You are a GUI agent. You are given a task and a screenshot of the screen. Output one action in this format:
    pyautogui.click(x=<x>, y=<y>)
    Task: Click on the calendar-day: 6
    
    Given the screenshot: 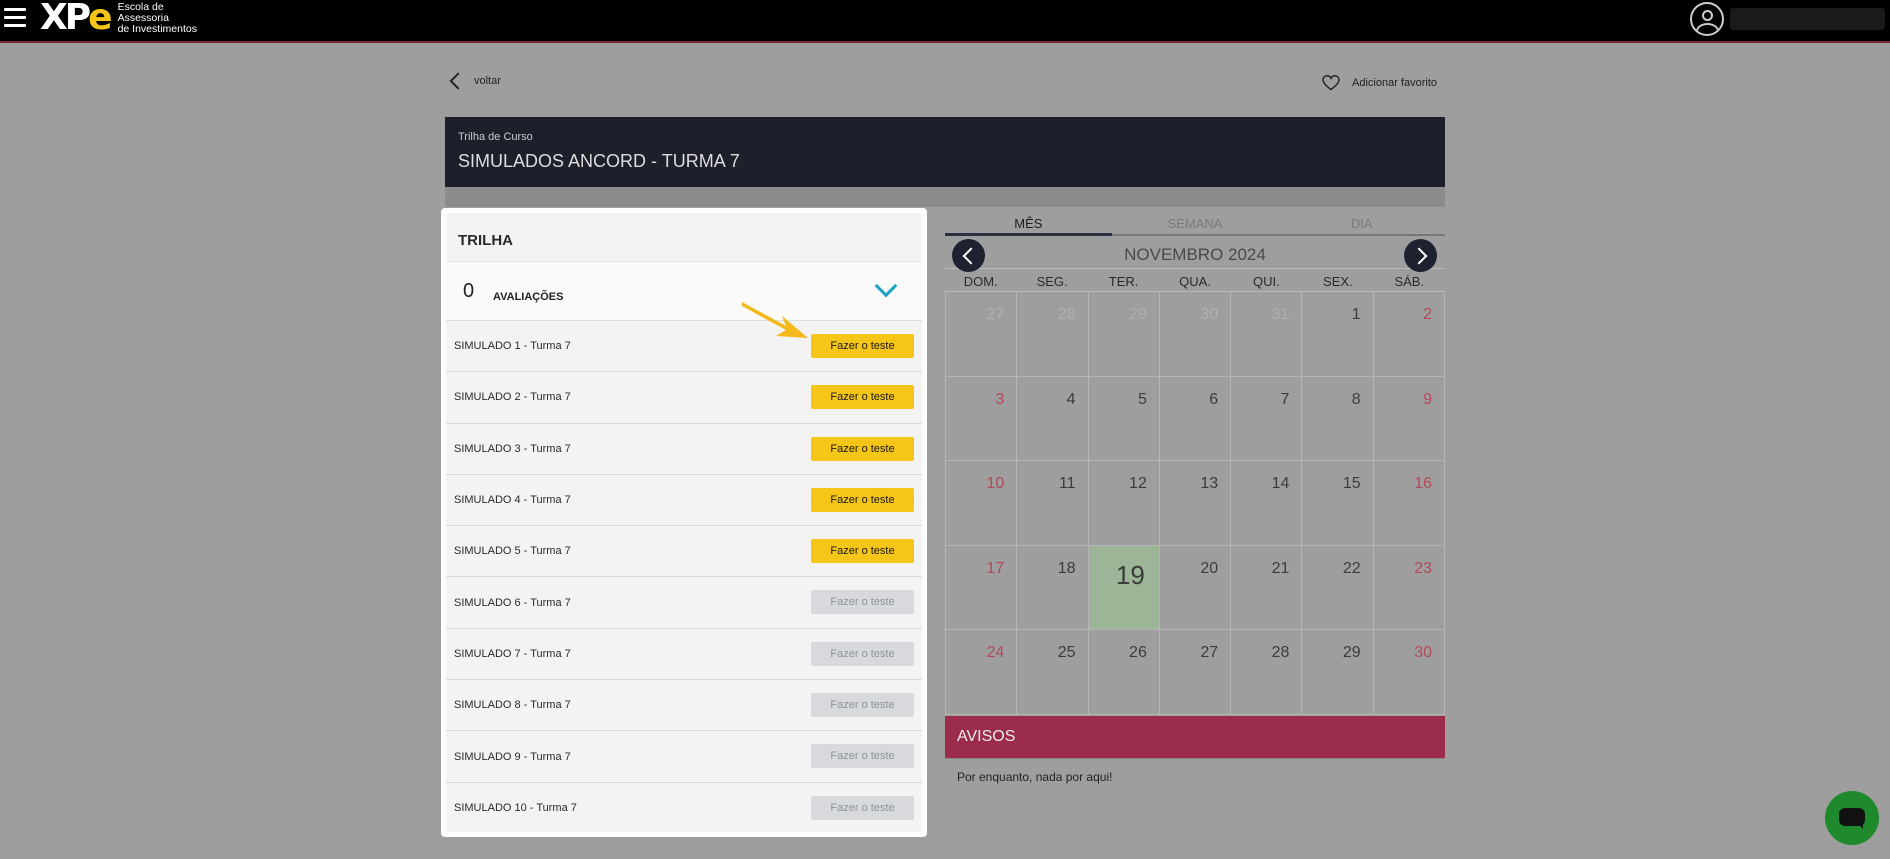 What is the action you would take?
    pyautogui.click(x=1195, y=418)
    